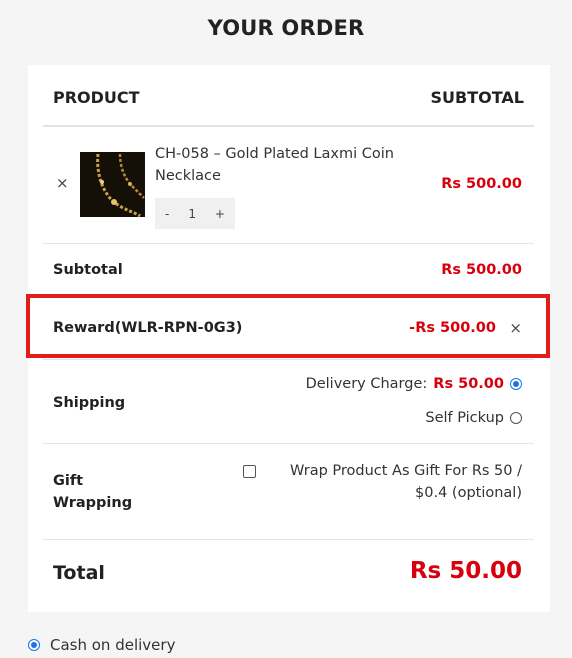  I want to click on cod-label: Cash on delivery, so click(113, 645).